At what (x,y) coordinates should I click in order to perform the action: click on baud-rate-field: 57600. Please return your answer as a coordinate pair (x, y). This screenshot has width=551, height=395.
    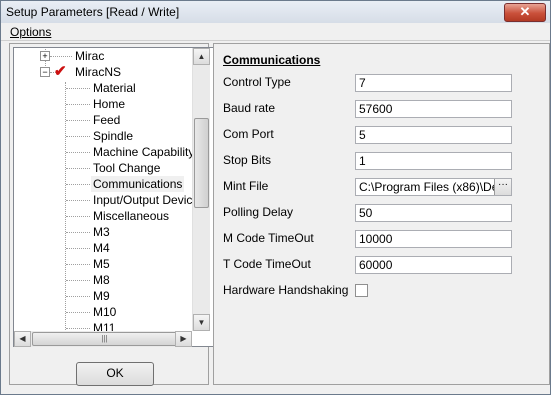
    Looking at the image, I should click on (433, 109).